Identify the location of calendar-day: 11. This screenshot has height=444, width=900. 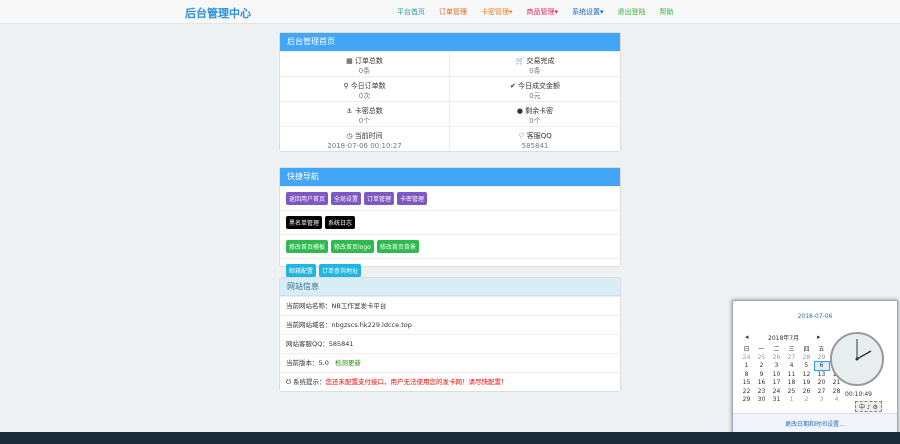
(791, 374).